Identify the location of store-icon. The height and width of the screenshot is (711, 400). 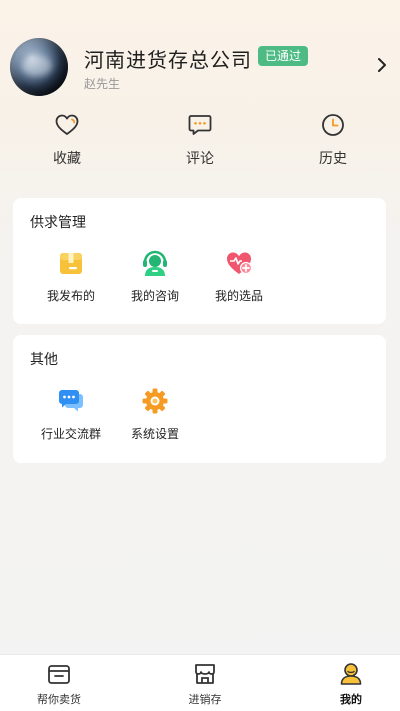
(205, 674).